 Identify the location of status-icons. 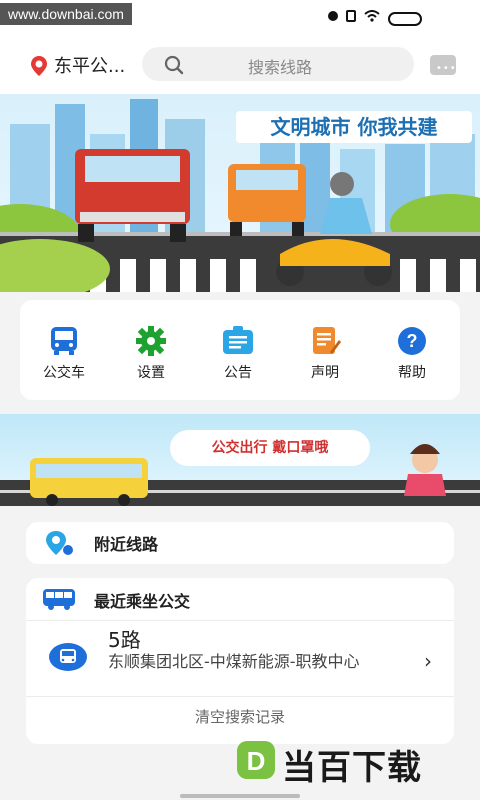
(354, 16).